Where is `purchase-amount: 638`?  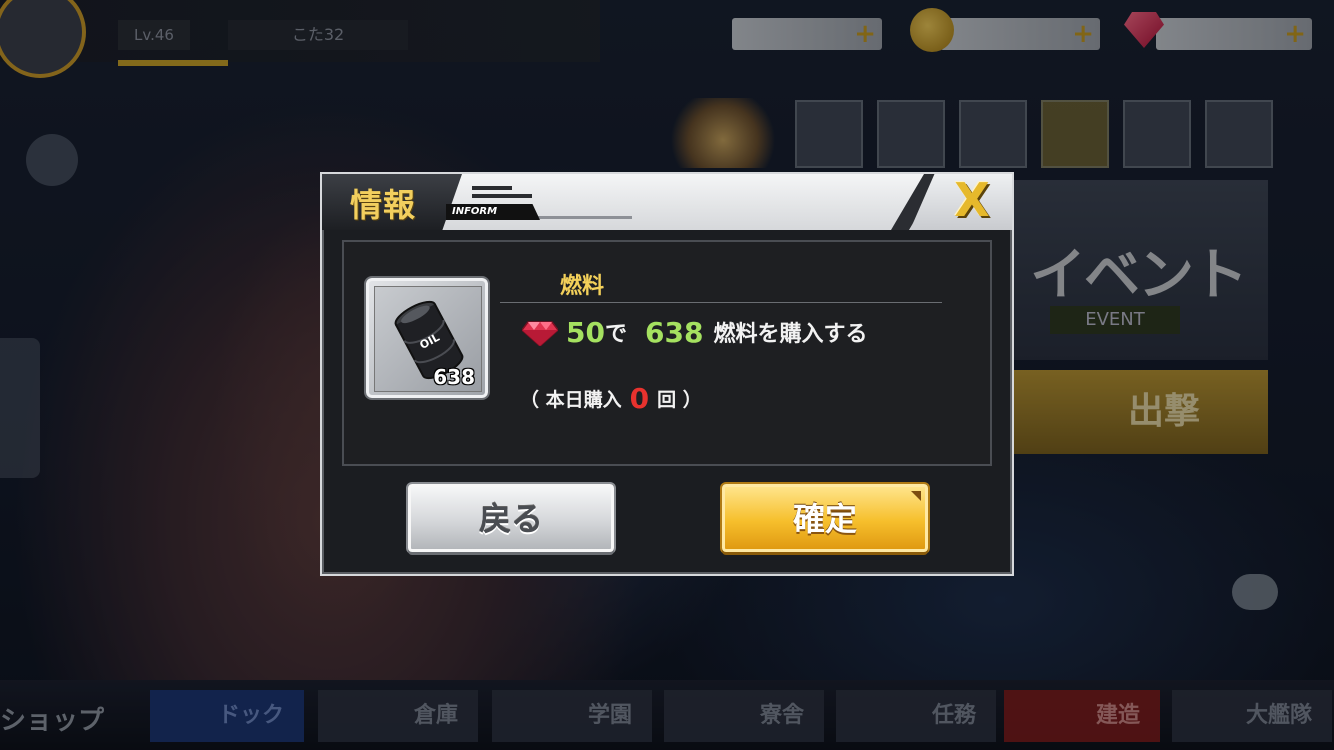 purchase-amount: 638 is located at coordinates (674, 332).